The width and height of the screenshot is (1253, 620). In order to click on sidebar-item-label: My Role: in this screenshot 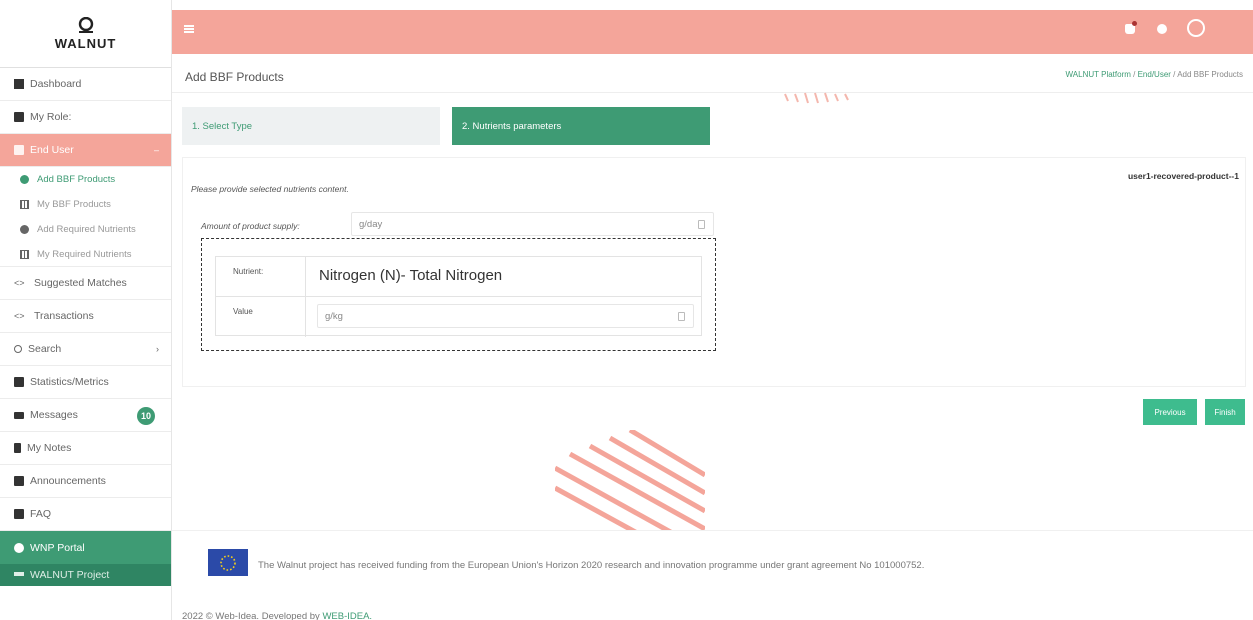, I will do `click(51, 117)`.